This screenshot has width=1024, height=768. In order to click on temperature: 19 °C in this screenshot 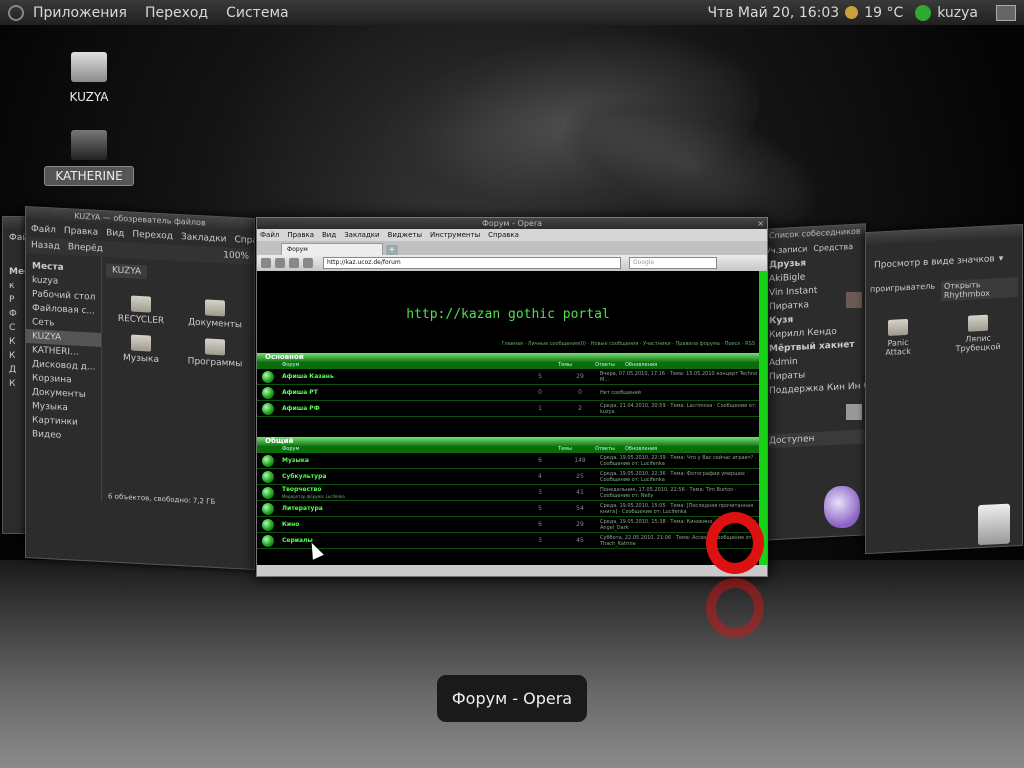, I will do `click(883, 13)`.